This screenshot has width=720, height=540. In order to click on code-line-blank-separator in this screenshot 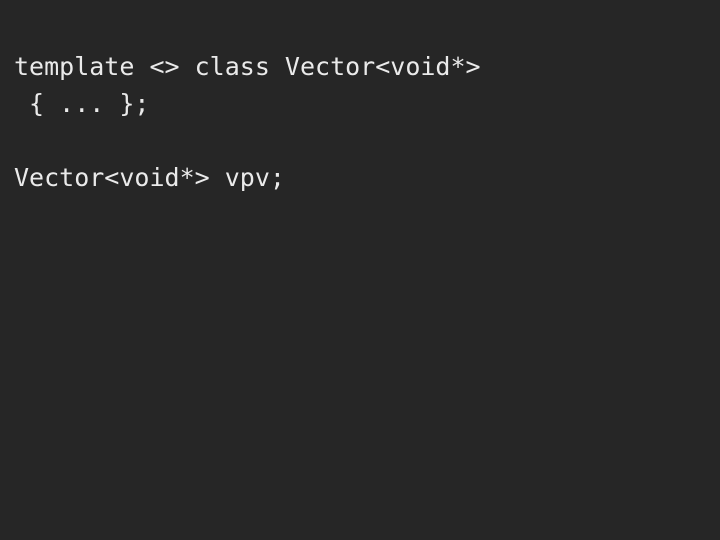, I will do `click(367, 140)`.